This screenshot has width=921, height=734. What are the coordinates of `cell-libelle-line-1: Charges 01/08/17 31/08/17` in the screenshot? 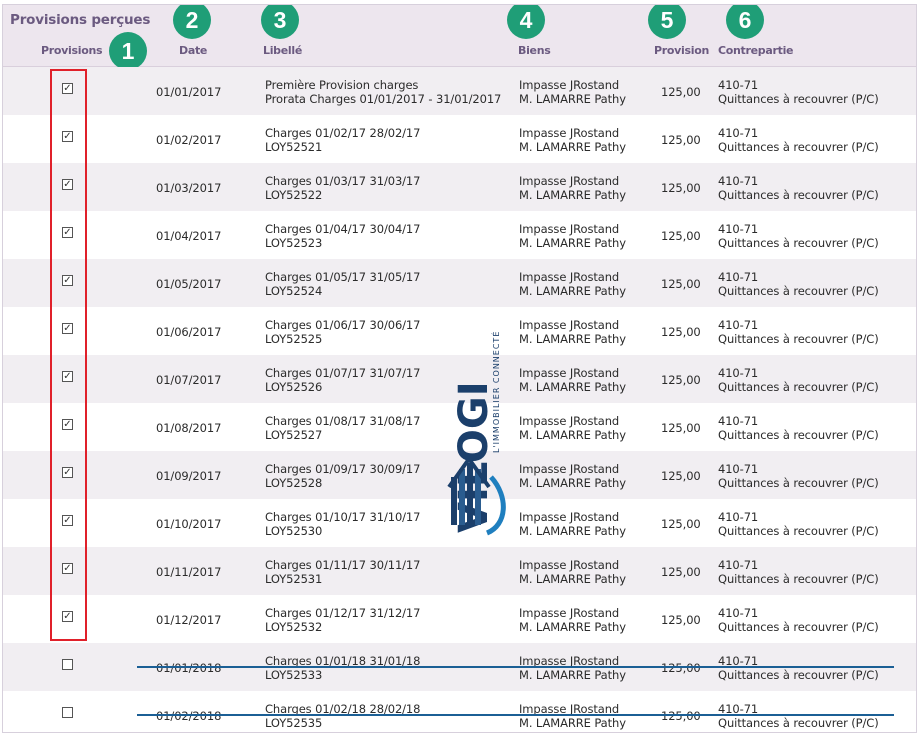 It's located at (343, 421).